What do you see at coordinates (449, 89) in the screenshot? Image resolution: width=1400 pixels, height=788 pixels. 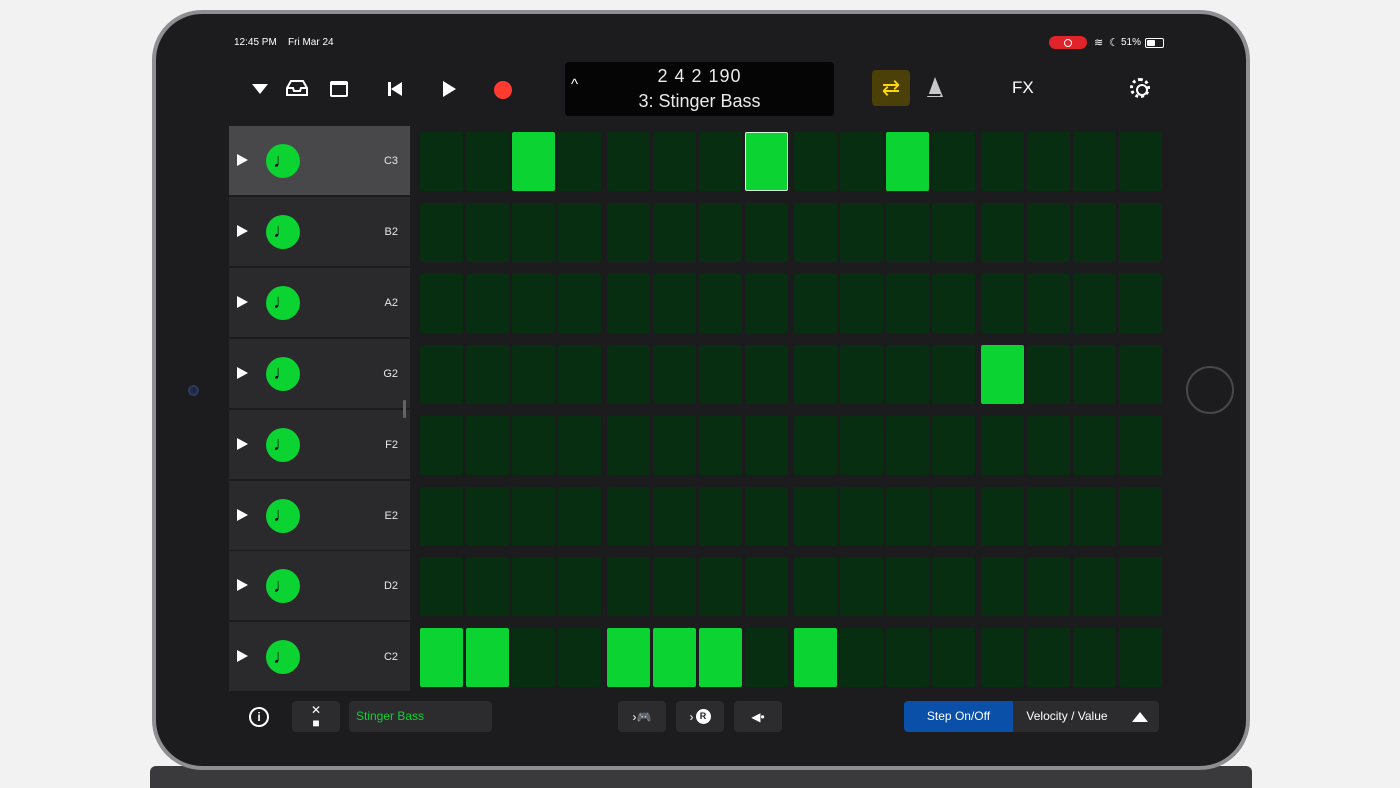 I see `play-button` at bounding box center [449, 89].